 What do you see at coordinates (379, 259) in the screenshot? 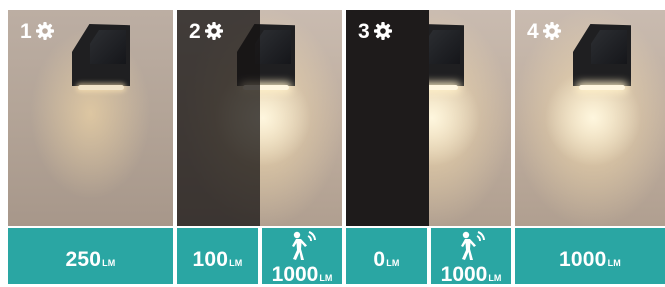
I see `lumen-value: 0` at bounding box center [379, 259].